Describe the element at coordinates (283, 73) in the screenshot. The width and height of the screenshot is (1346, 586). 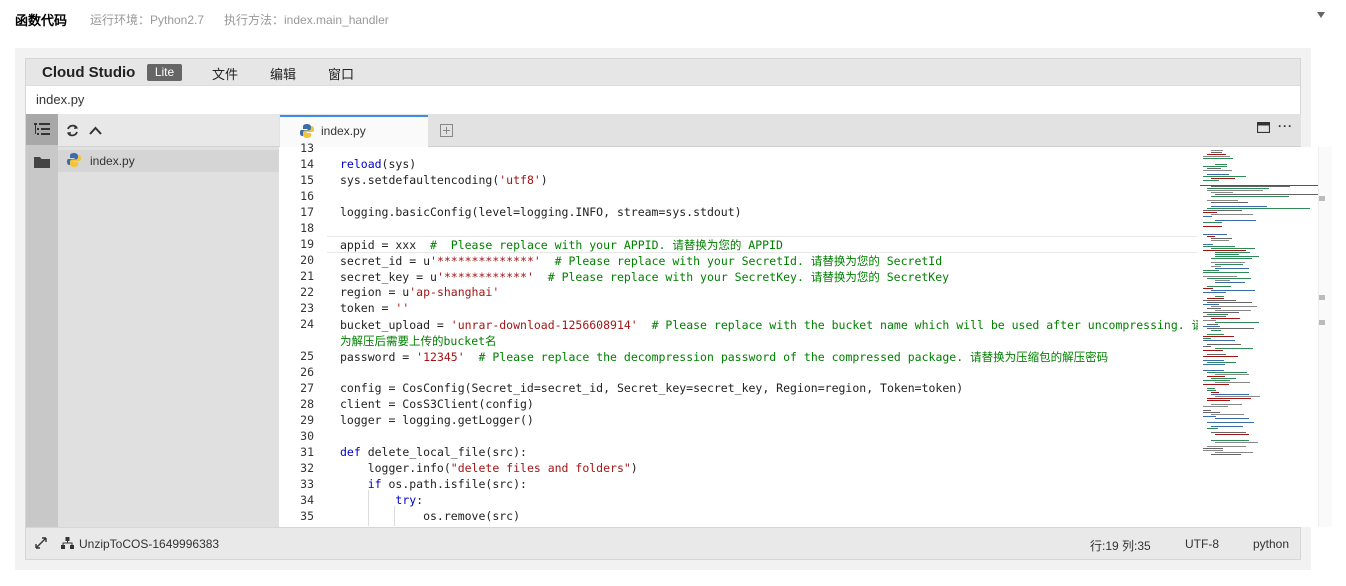
I see `menu-edit: 编辑` at that location.